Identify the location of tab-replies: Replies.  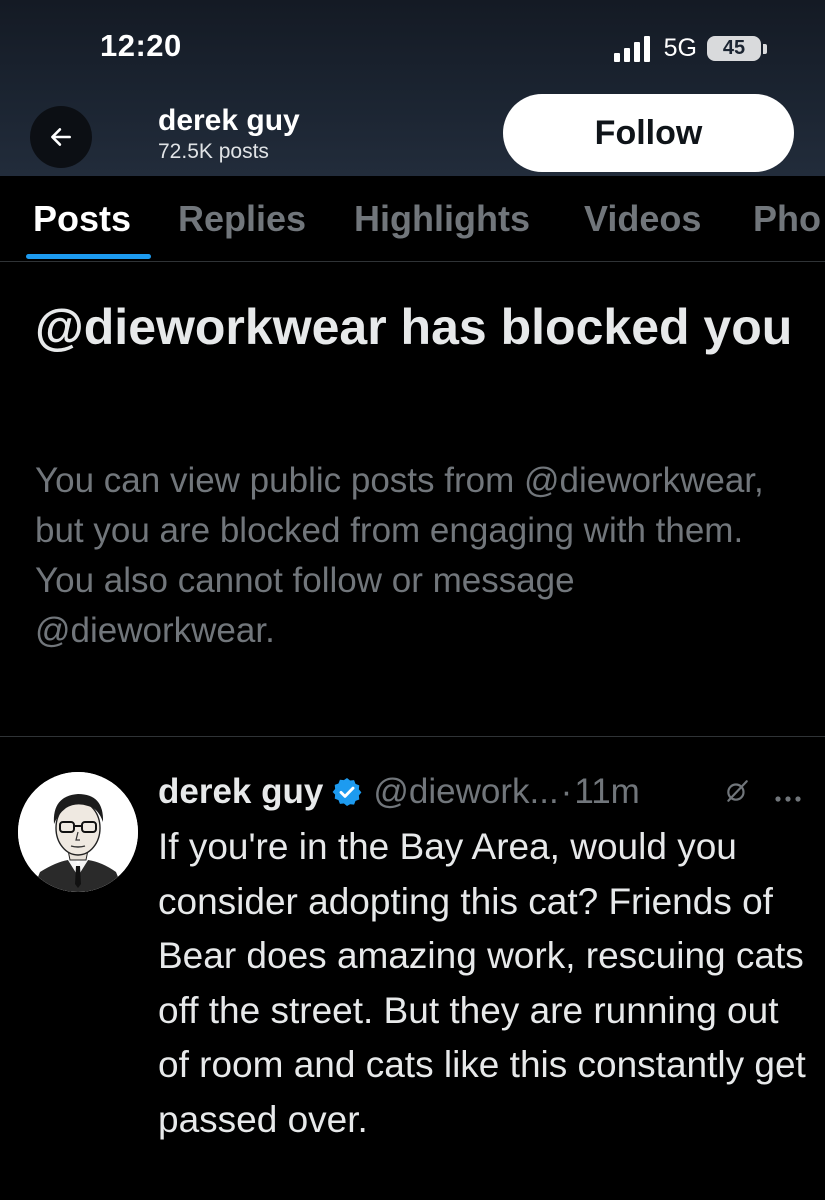
(242, 219).